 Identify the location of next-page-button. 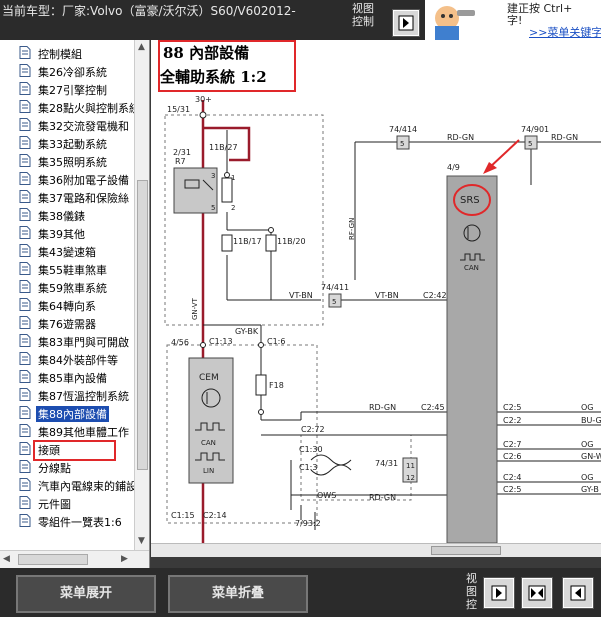
(499, 593).